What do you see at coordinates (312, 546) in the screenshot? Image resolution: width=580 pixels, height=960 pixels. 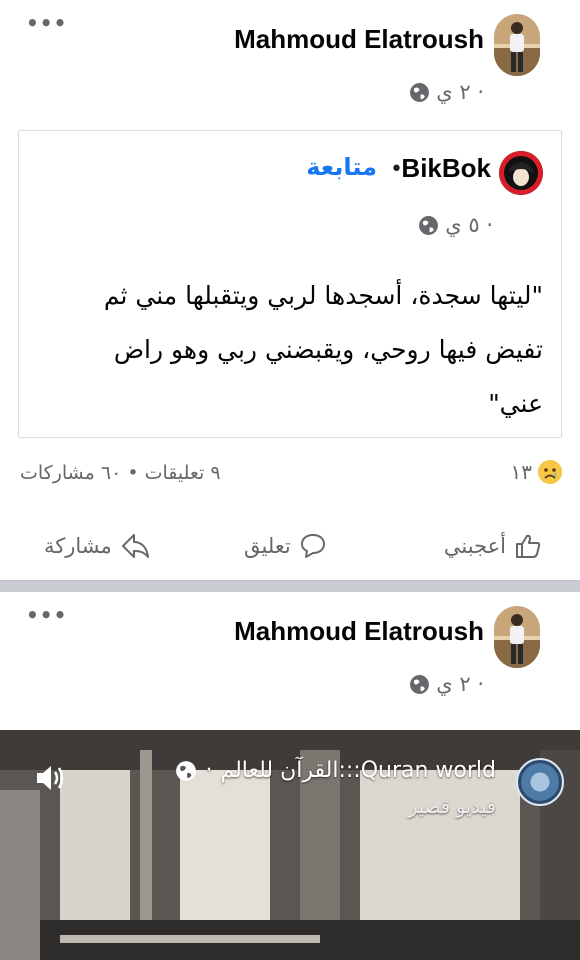 I see `comment-icon` at bounding box center [312, 546].